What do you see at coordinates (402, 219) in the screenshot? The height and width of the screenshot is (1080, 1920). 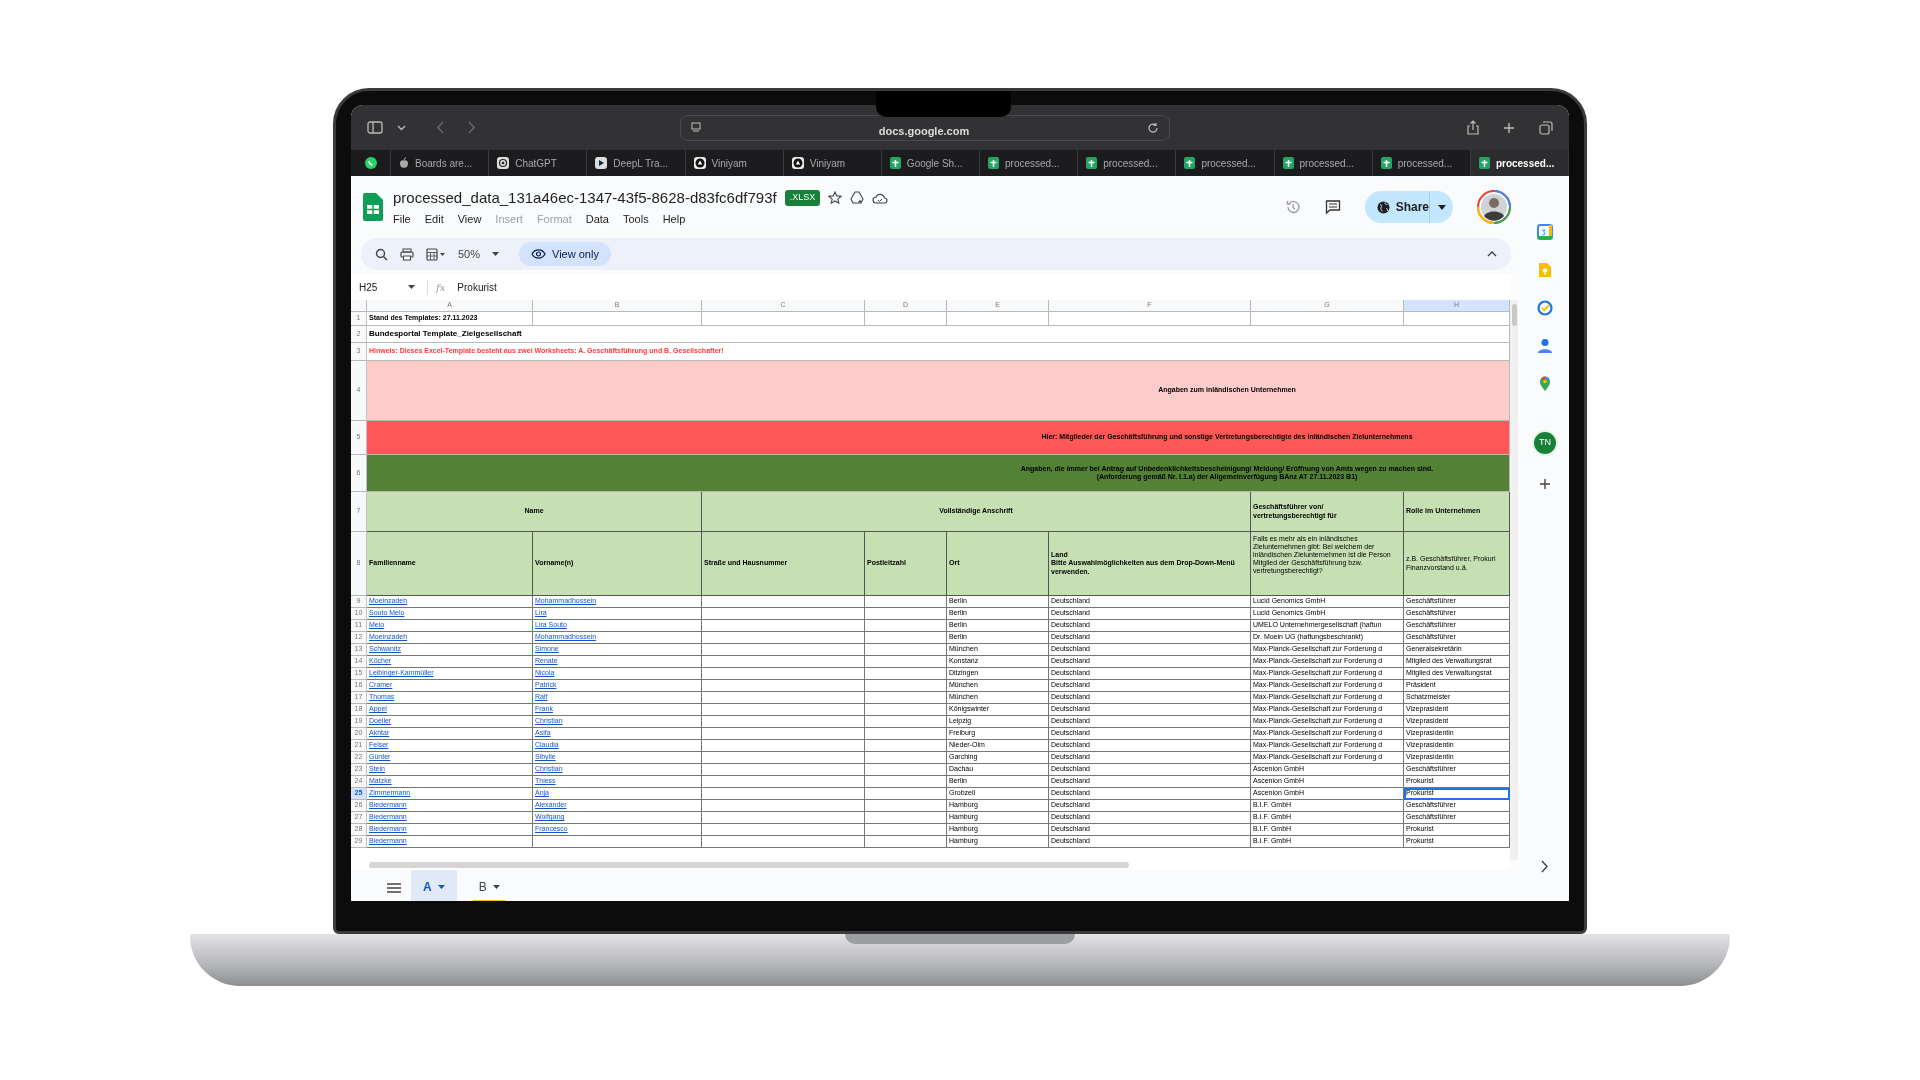 I see `menu-item: File` at bounding box center [402, 219].